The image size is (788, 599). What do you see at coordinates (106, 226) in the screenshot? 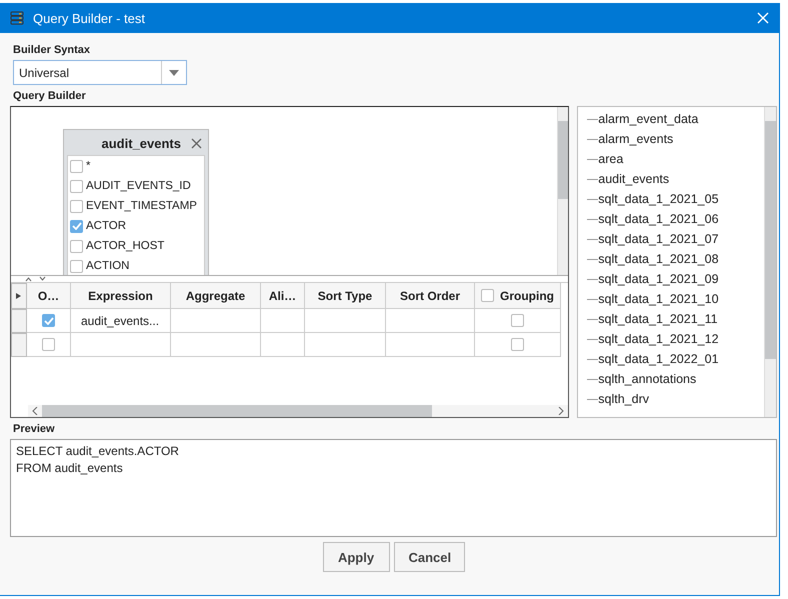
I see `field-name: ACTOR` at bounding box center [106, 226].